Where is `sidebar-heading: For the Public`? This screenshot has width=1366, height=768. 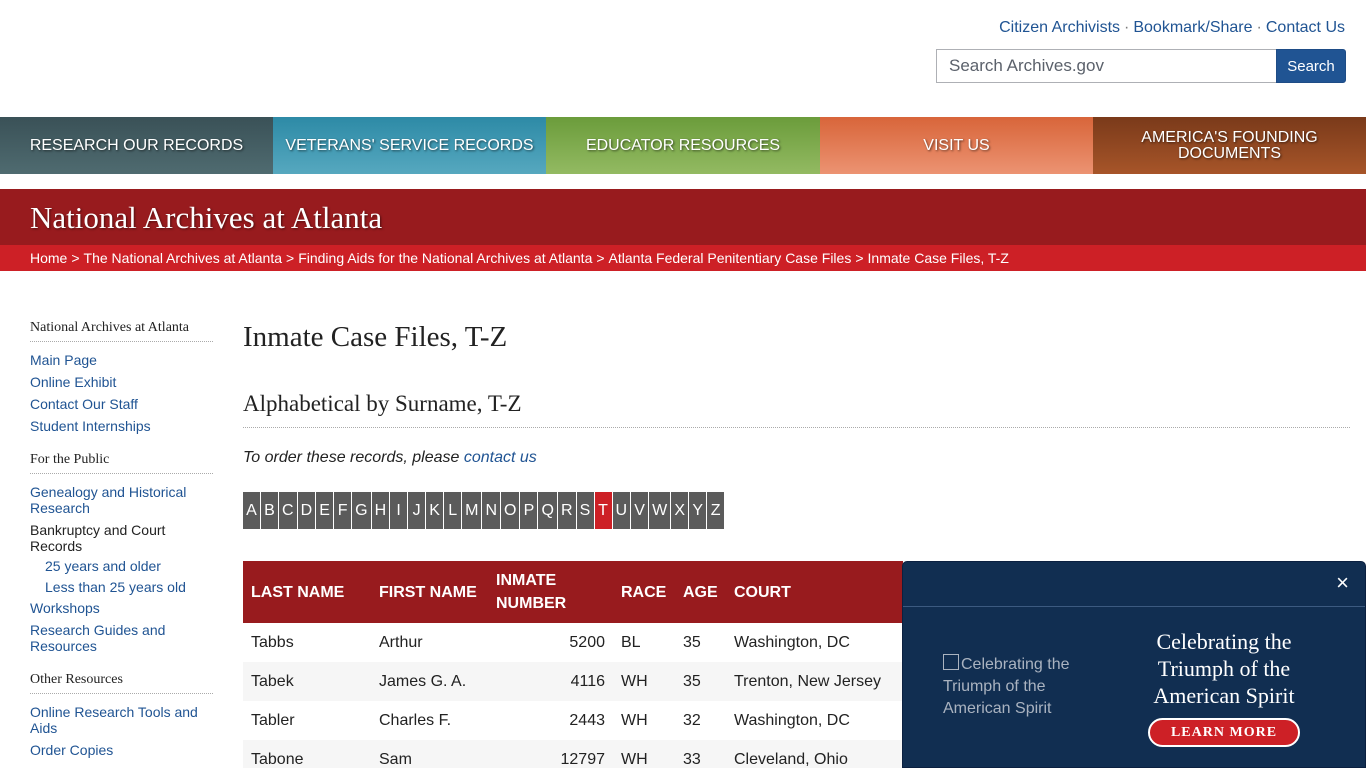 sidebar-heading: For the Public is located at coordinates (121, 463).